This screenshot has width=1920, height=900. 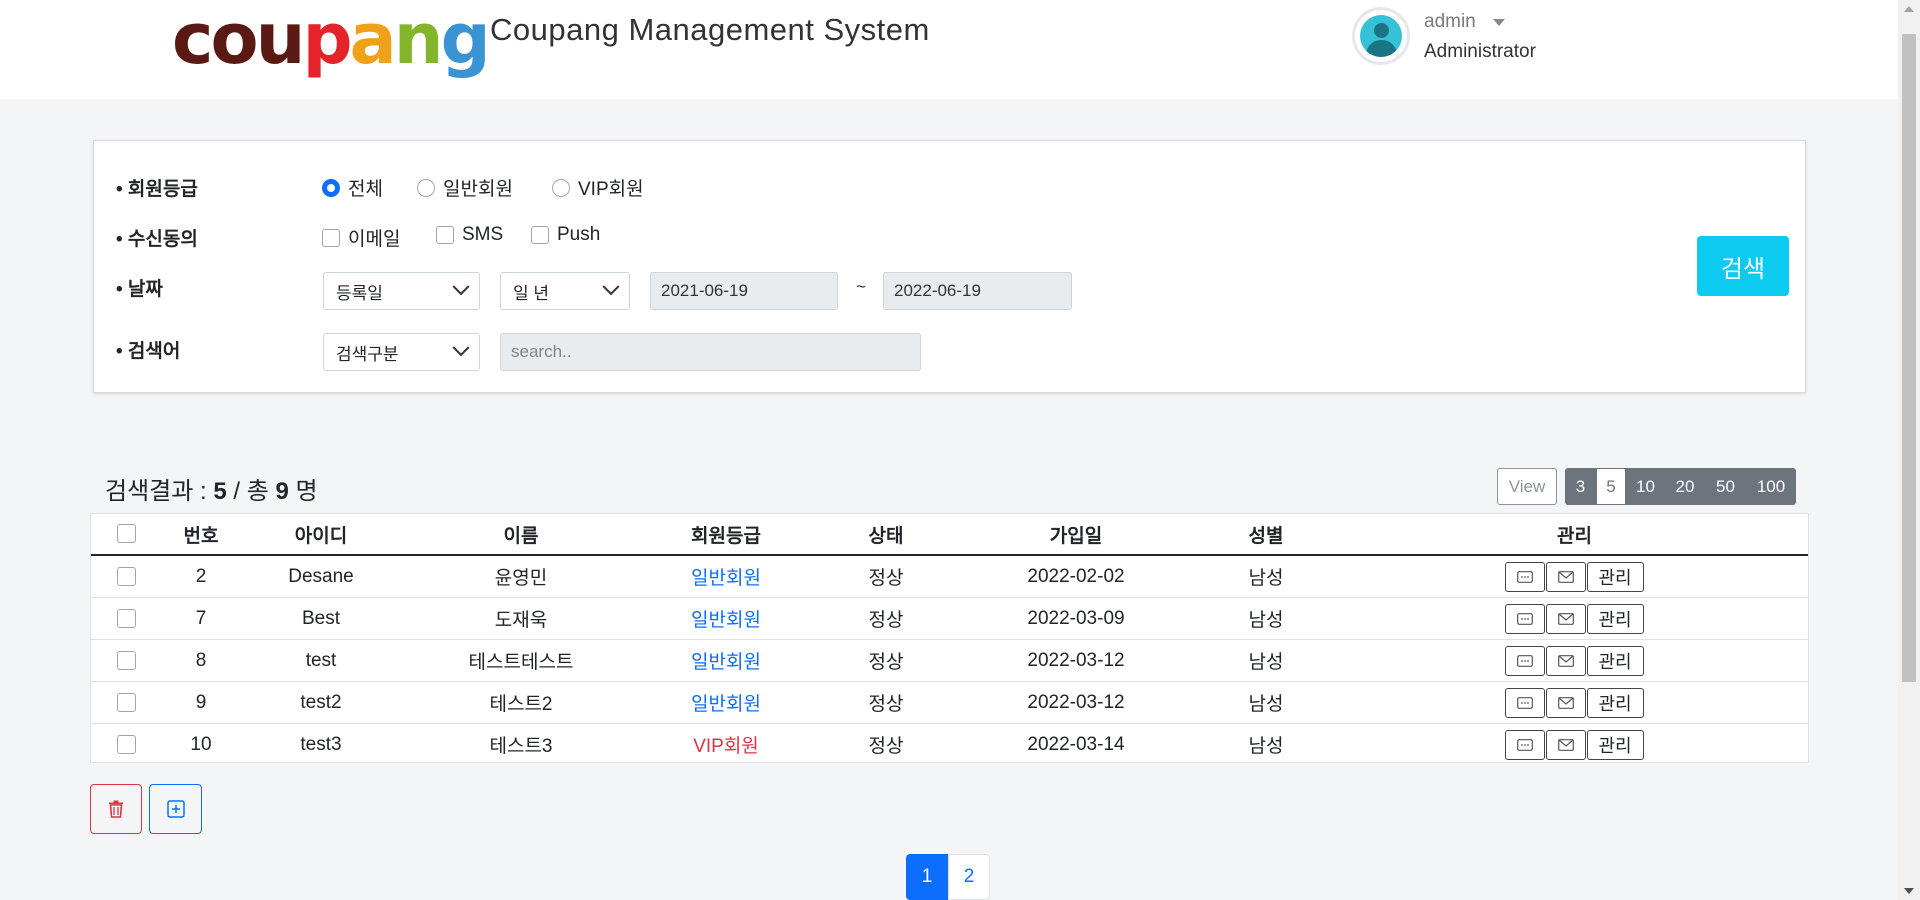 What do you see at coordinates (710, 352) in the screenshot?
I see `keyword-search-input: search..` at bounding box center [710, 352].